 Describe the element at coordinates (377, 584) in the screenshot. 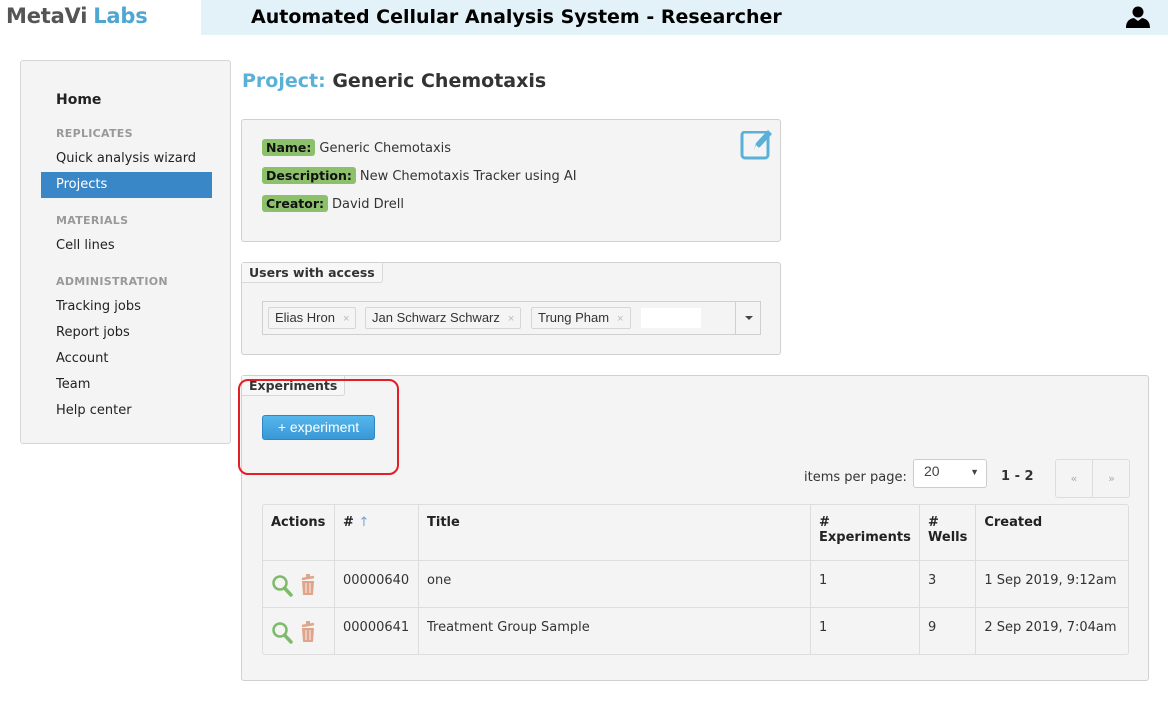

I see `row-id: 00000640` at that location.